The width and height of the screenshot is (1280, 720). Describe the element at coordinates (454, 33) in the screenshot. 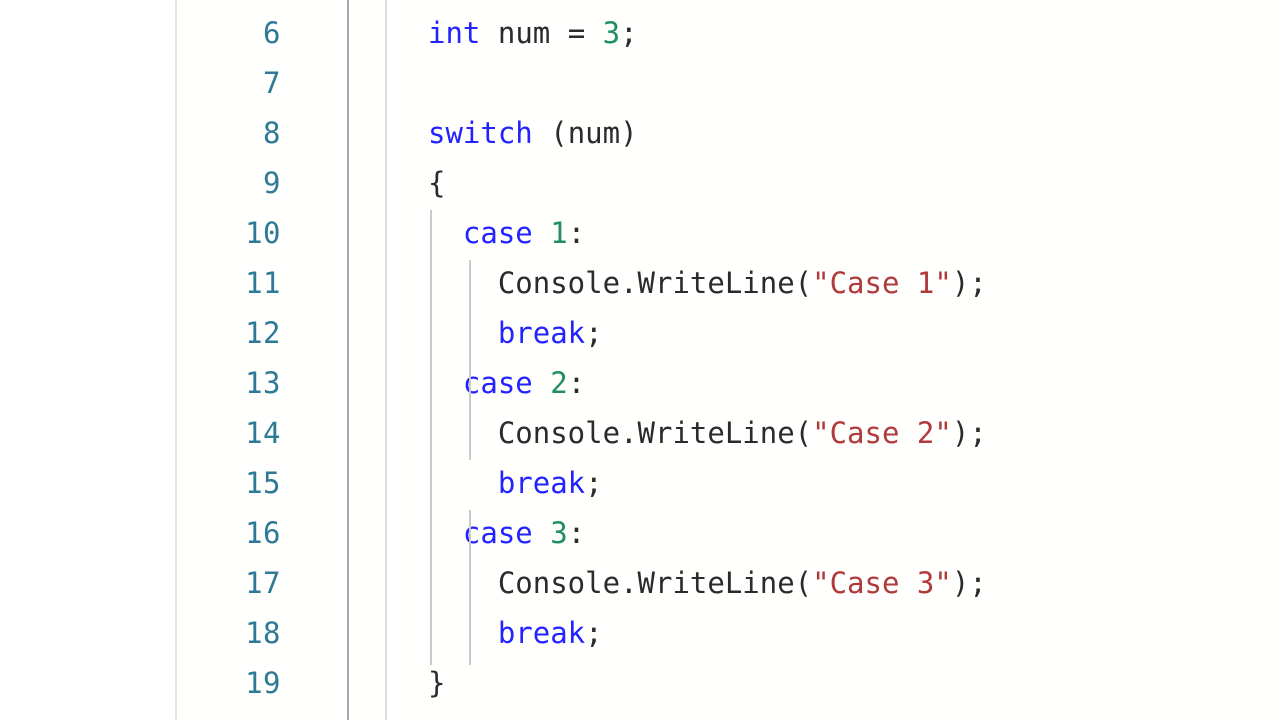

I see `token-kw: int` at that location.